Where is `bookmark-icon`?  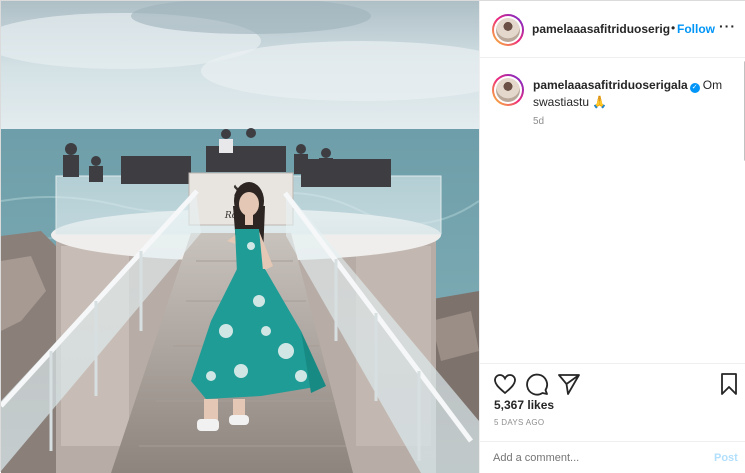
bookmark-icon is located at coordinates (729, 384).